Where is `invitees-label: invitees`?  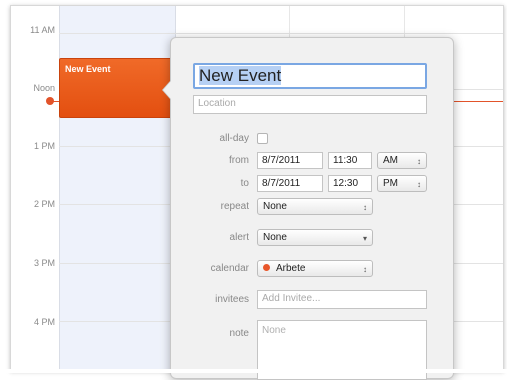 invitees-label: invitees is located at coordinates (232, 299).